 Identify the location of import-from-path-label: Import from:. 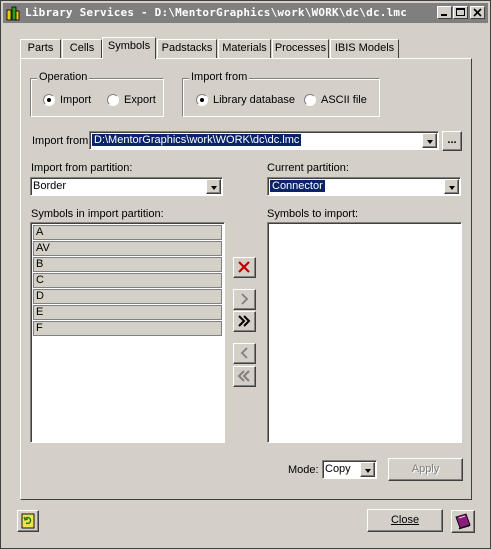
(62, 141).